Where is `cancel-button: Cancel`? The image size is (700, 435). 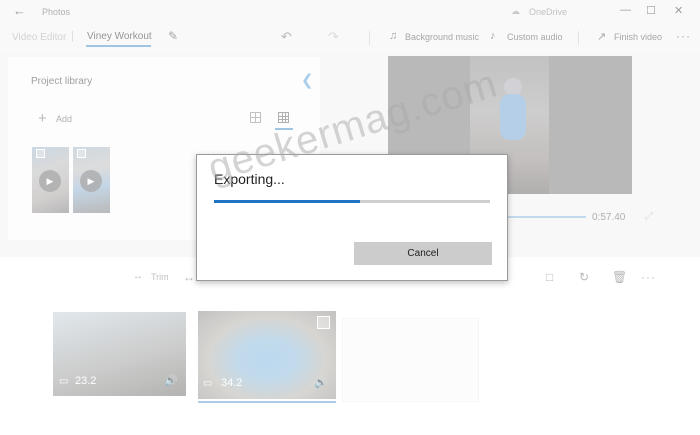
cancel-button: Cancel is located at coordinates (423, 253).